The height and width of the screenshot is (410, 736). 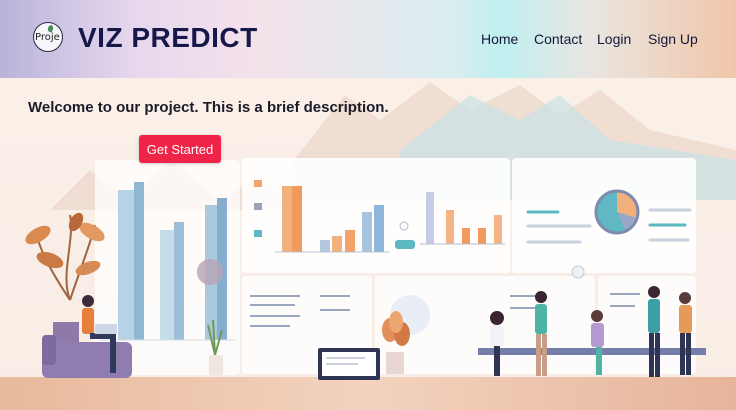 What do you see at coordinates (499, 39) in the screenshot?
I see `nav-home: Home` at bounding box center [499, 39].